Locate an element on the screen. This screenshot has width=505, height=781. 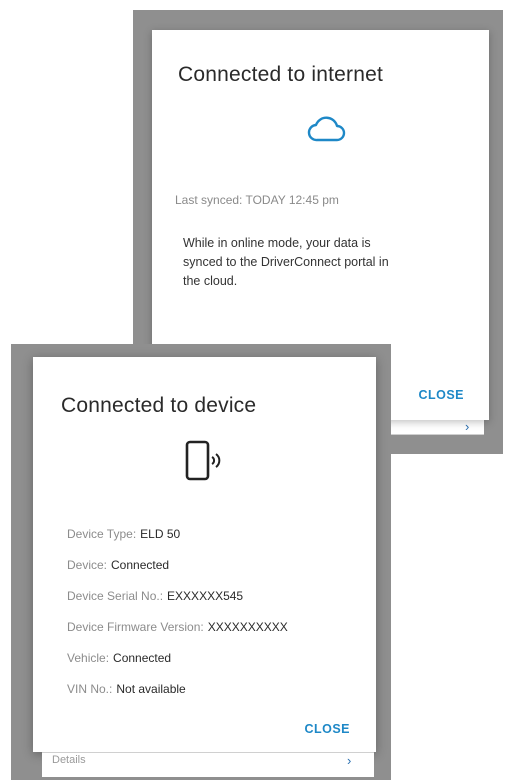
phone-signal-icon is located at coordinates (203, 460).